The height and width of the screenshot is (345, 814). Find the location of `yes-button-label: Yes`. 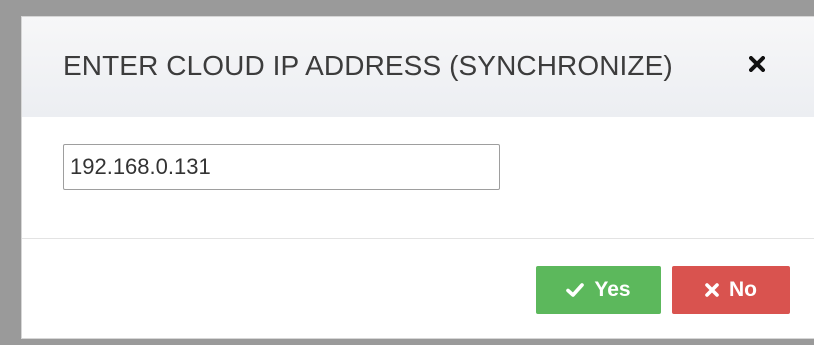

yes-button-label: Yes is located at coordinates (612, 289).